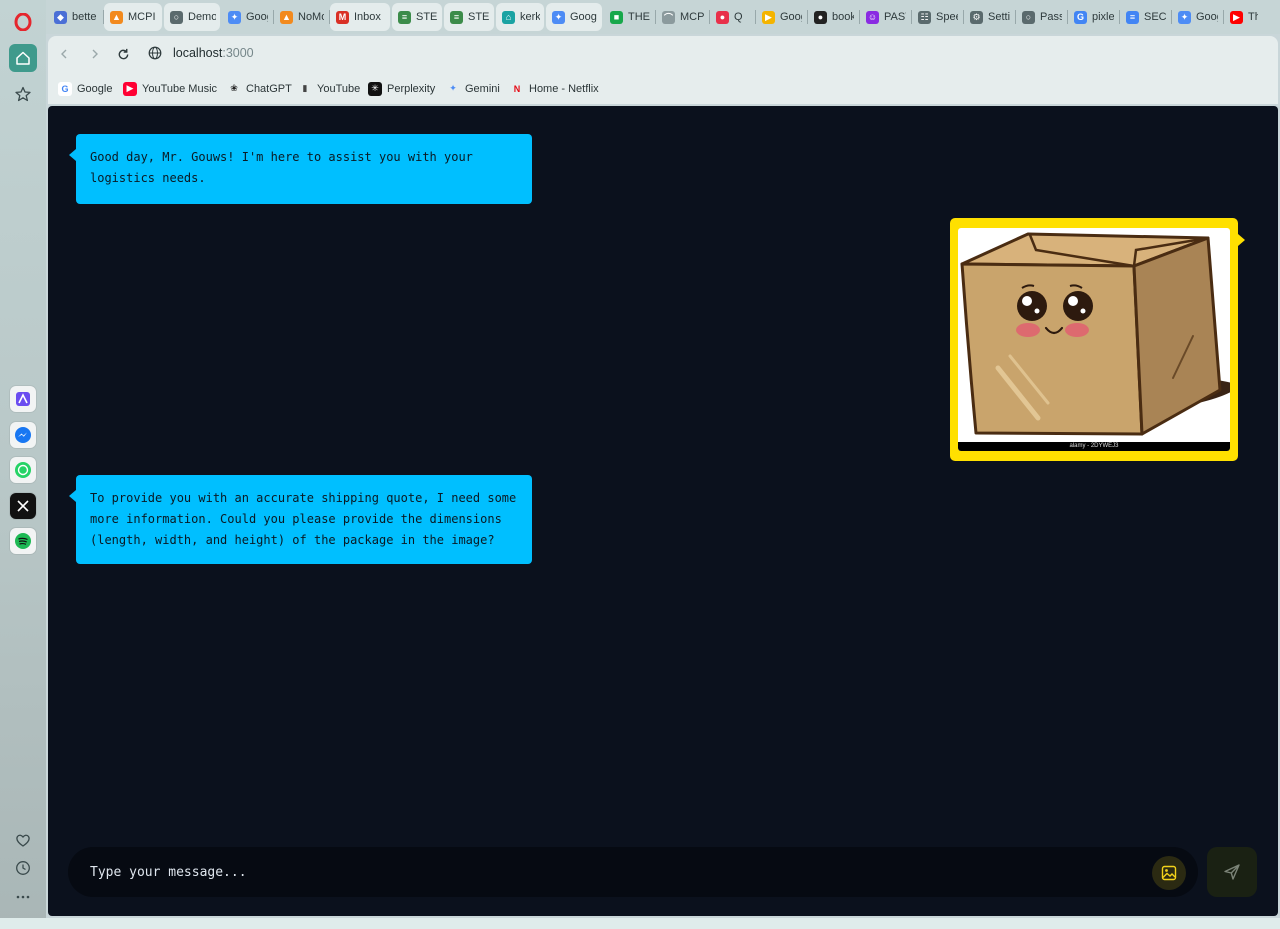 Image resolution: width=1280 pixels, height=929 pixels. Describe the element at coordinates (663, 54) in the screenshot. I see `address-bar: localhost:3000` at that location.